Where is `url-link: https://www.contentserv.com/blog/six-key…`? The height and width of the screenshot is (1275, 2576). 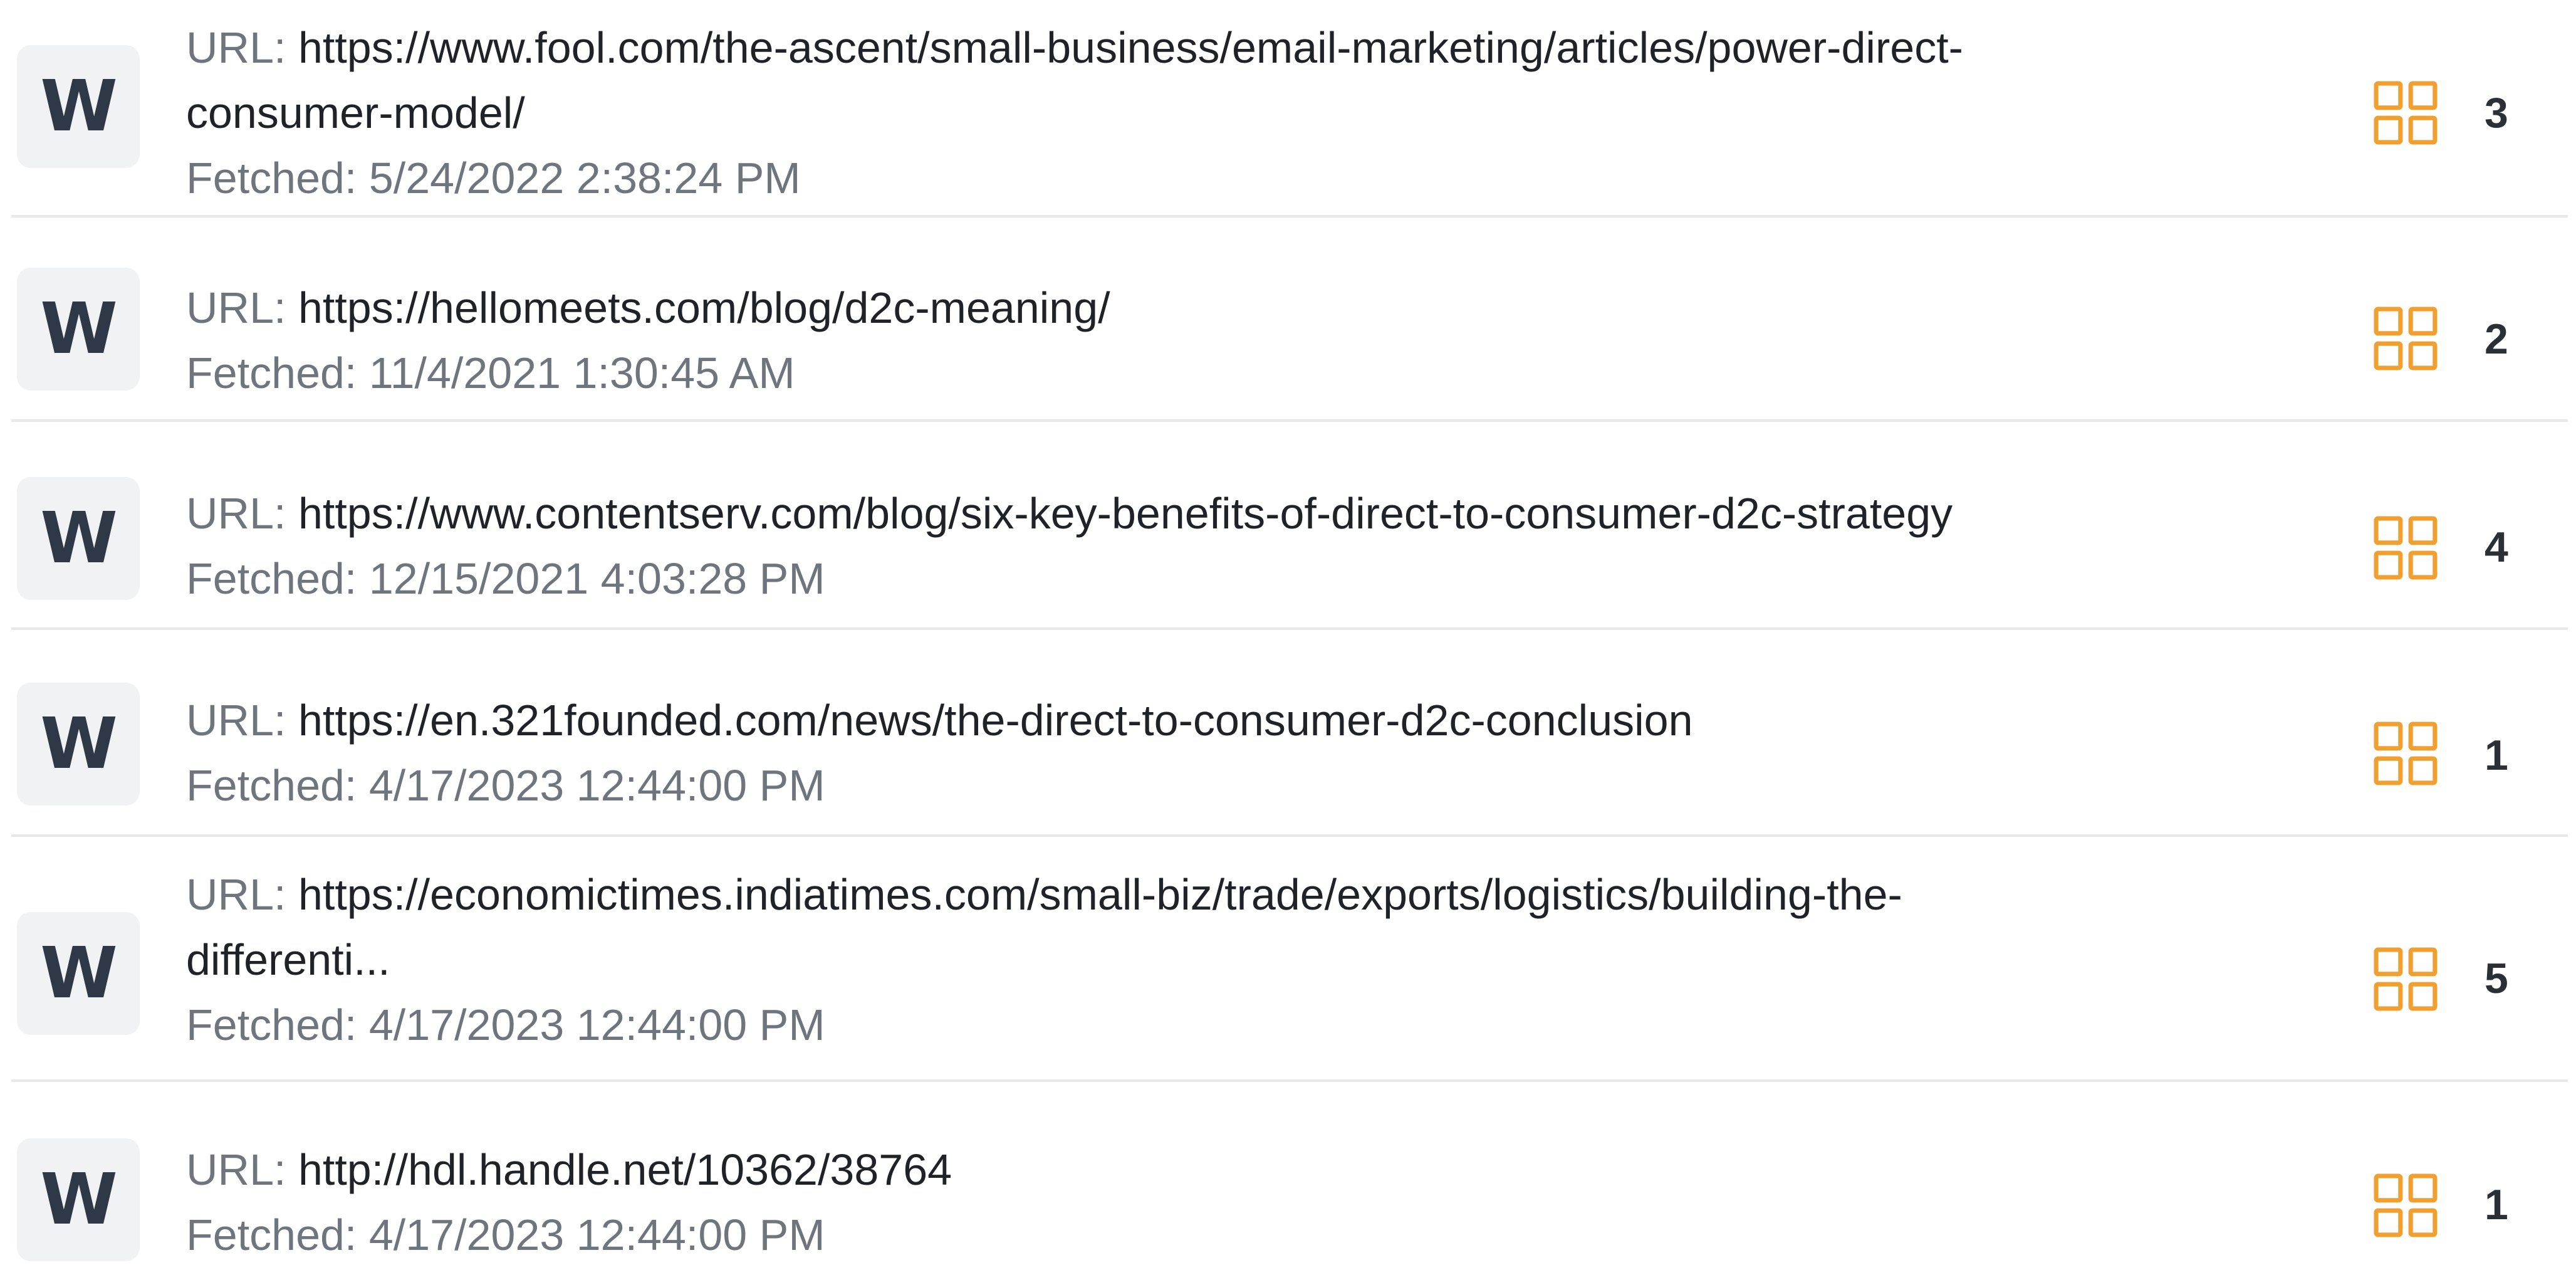 url-link: https://www.contentserv.com/blog/six-key… is located at coordinates (1125, 513).